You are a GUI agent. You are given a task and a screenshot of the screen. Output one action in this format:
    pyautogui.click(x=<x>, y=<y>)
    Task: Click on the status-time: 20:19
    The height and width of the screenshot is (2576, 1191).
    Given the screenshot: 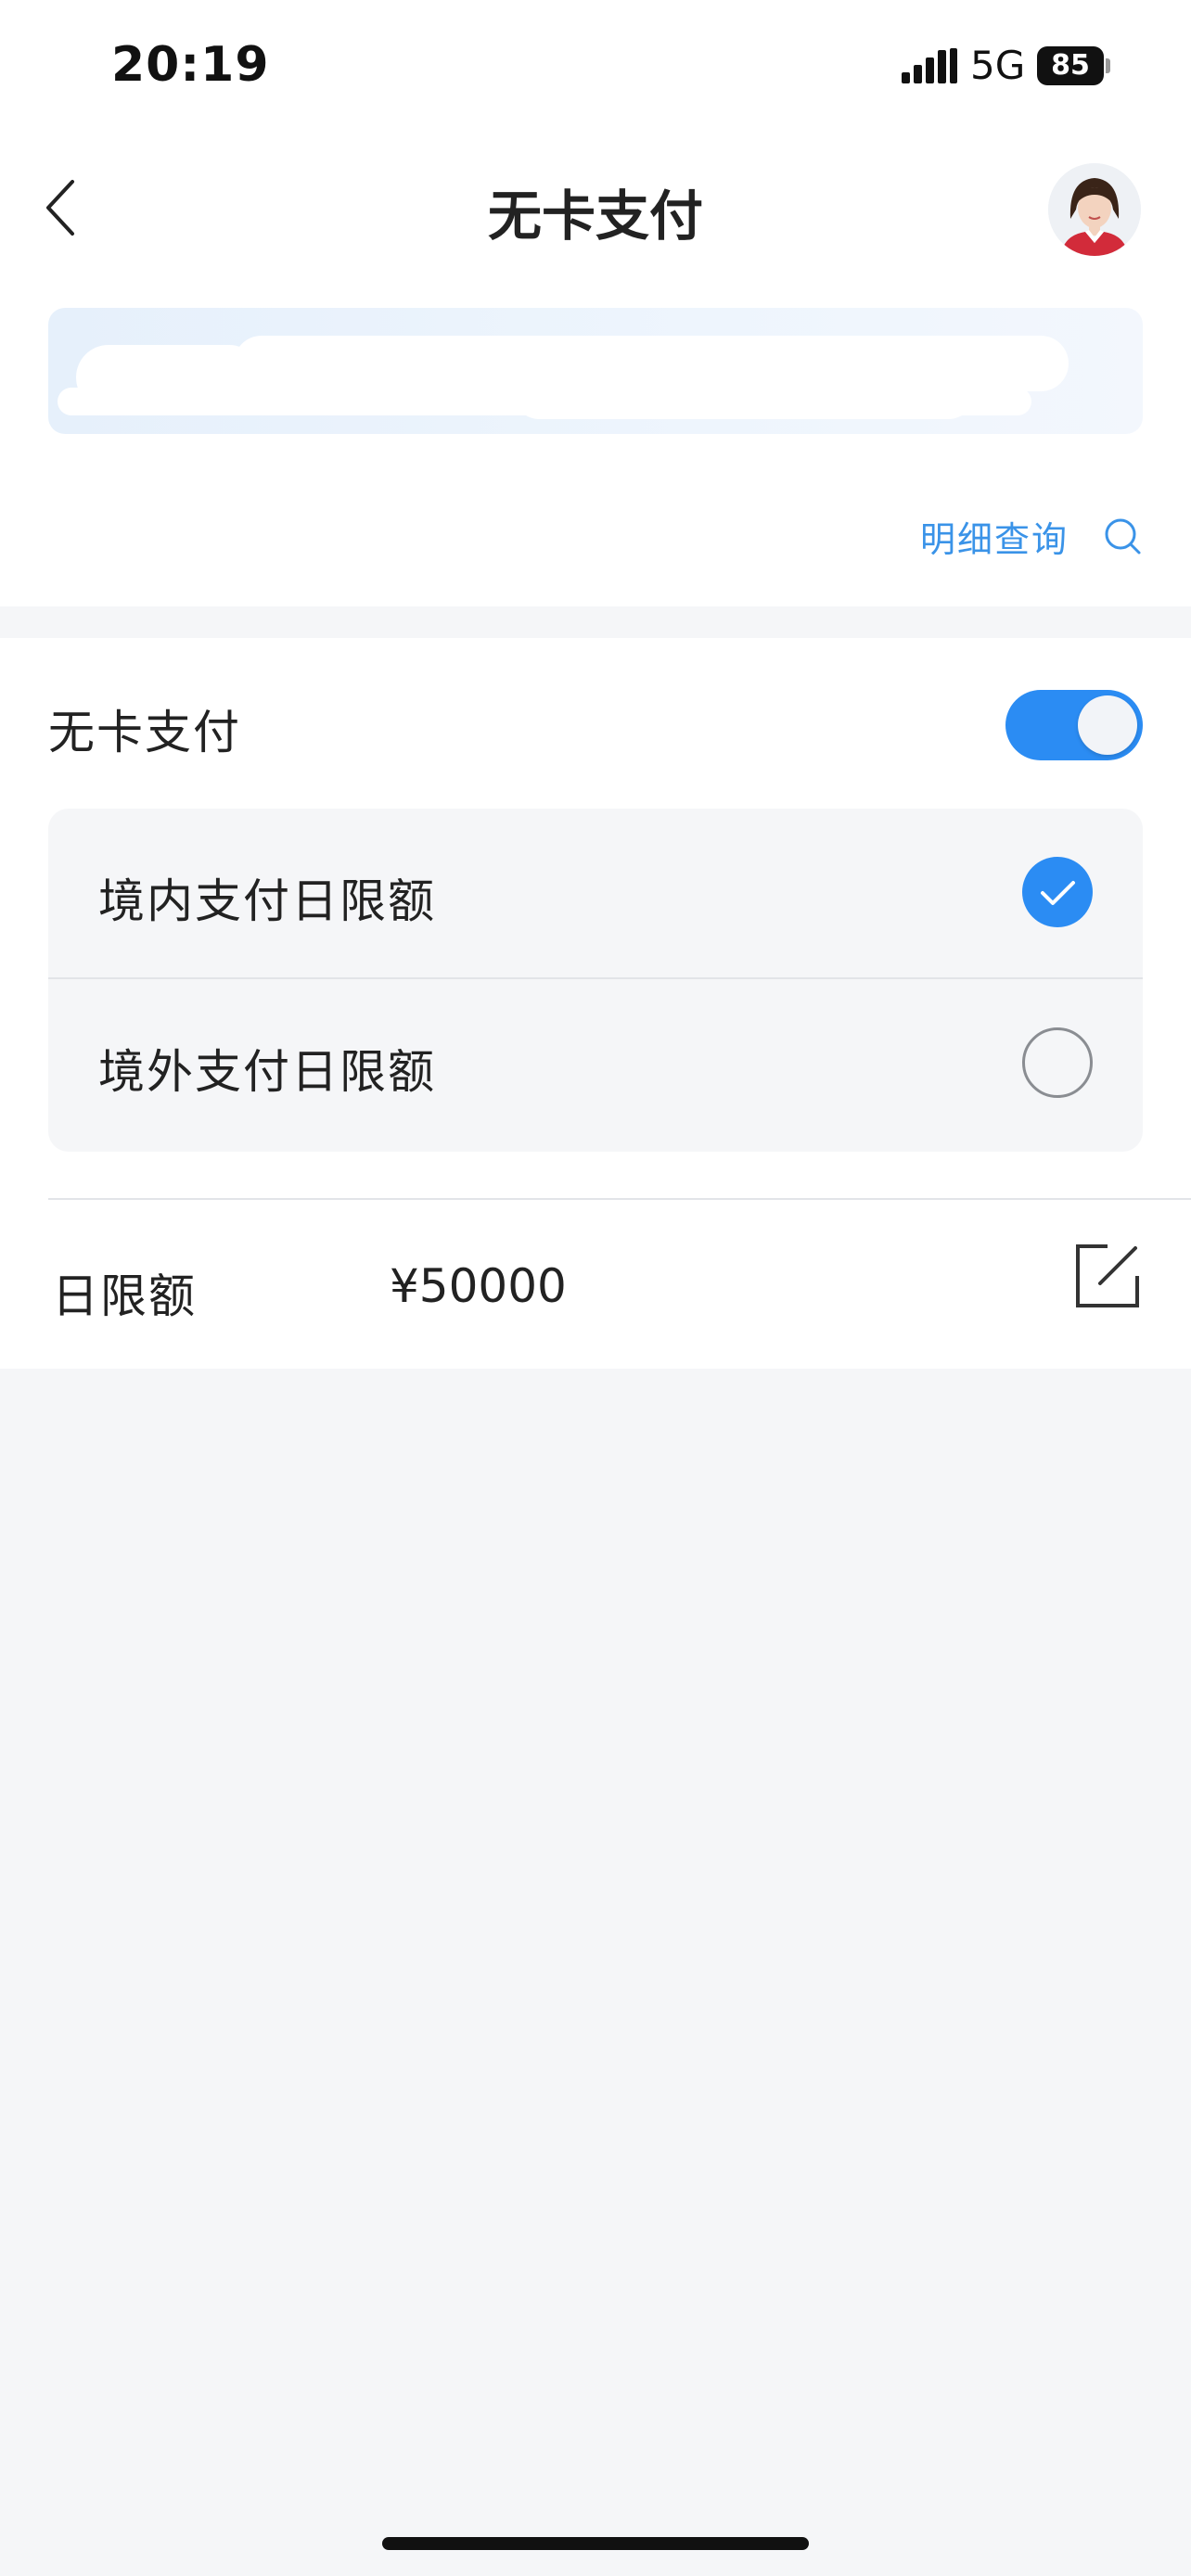 What is the action you would take?
    pyautogui.click(x=190, y=65)
    